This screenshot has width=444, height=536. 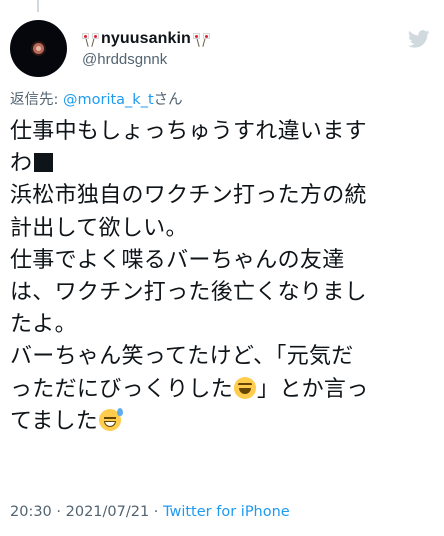 I want to click on tweet-line-text: てました, so click(x=54, y=421).